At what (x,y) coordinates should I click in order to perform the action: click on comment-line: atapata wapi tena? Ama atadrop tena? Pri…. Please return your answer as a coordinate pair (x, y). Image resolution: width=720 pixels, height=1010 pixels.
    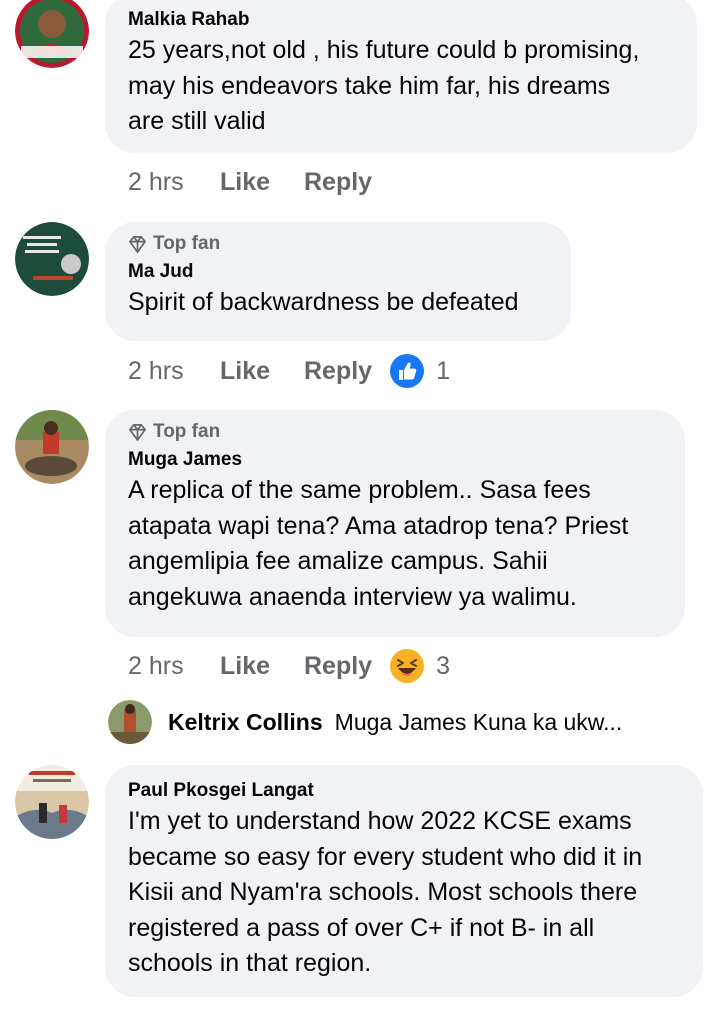
    Looking at the image, I should click on (378, 525).